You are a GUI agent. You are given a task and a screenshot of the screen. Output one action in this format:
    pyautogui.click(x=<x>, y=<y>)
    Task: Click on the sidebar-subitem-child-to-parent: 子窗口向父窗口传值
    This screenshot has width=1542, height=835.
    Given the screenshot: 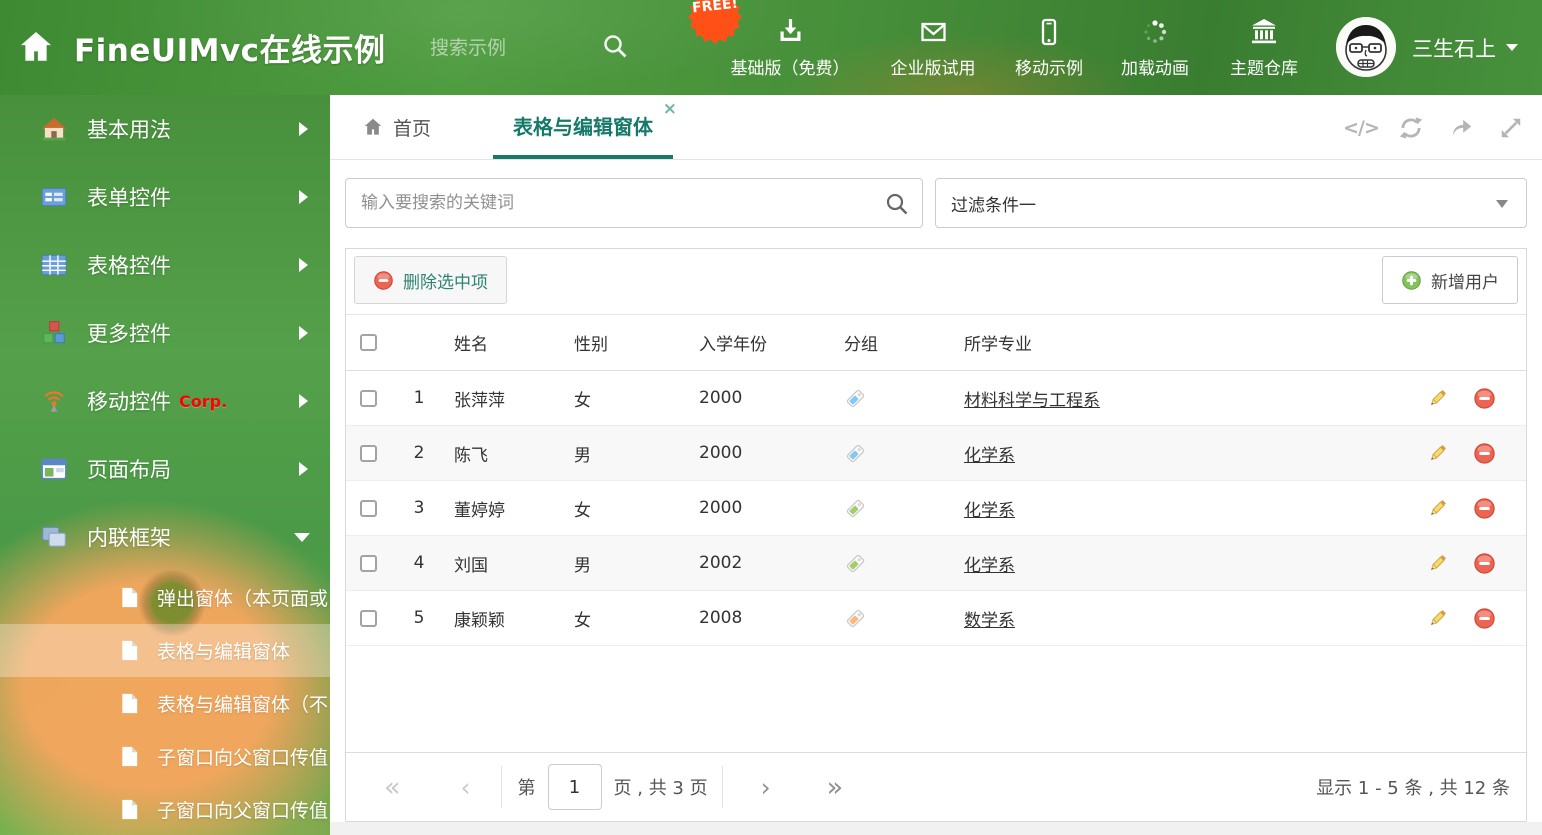 What is the action you would take?
    pyautogui.click(x=165, y=756)
    